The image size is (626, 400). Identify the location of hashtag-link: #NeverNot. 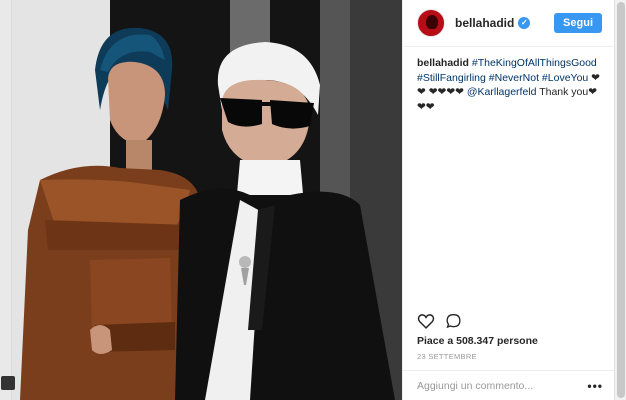
(514, 78).